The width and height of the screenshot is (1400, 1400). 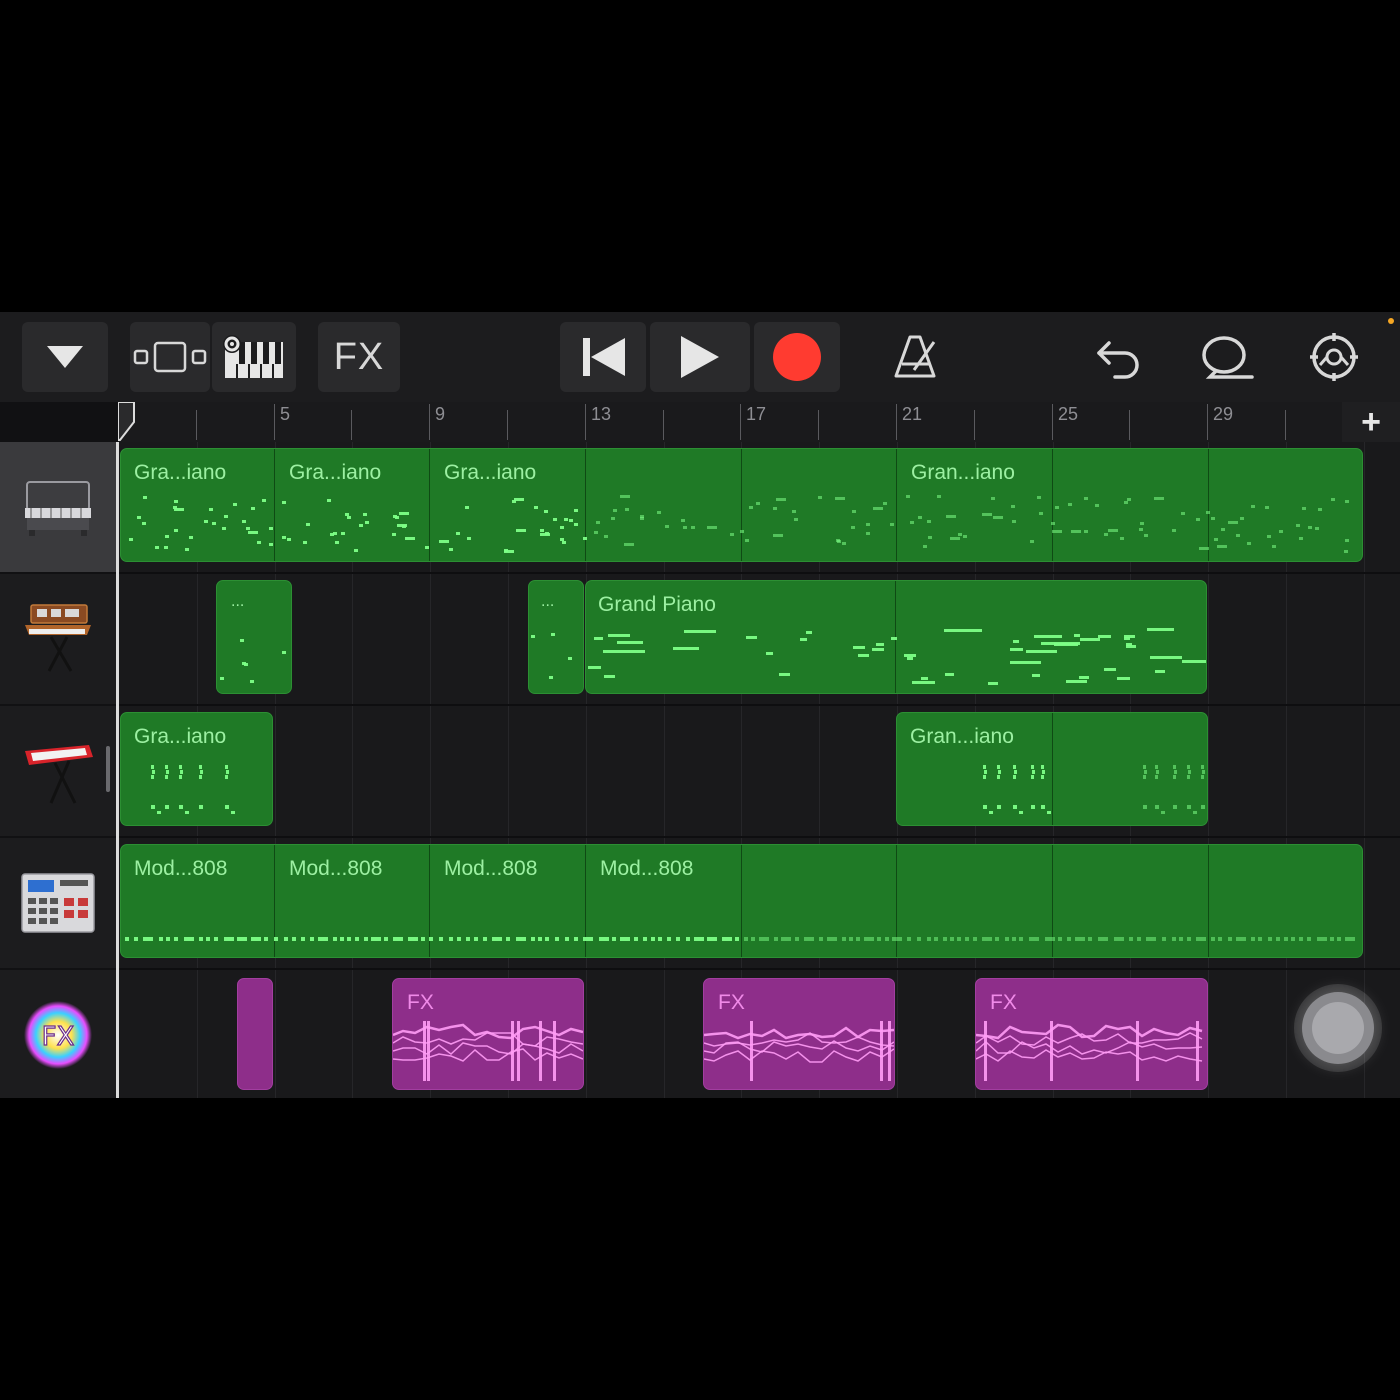 What do you see at coordinates (896, 637) in the screenshot?
I see `region-synth-grand-piano: Grand Piano` at bounding box center [896, 637].